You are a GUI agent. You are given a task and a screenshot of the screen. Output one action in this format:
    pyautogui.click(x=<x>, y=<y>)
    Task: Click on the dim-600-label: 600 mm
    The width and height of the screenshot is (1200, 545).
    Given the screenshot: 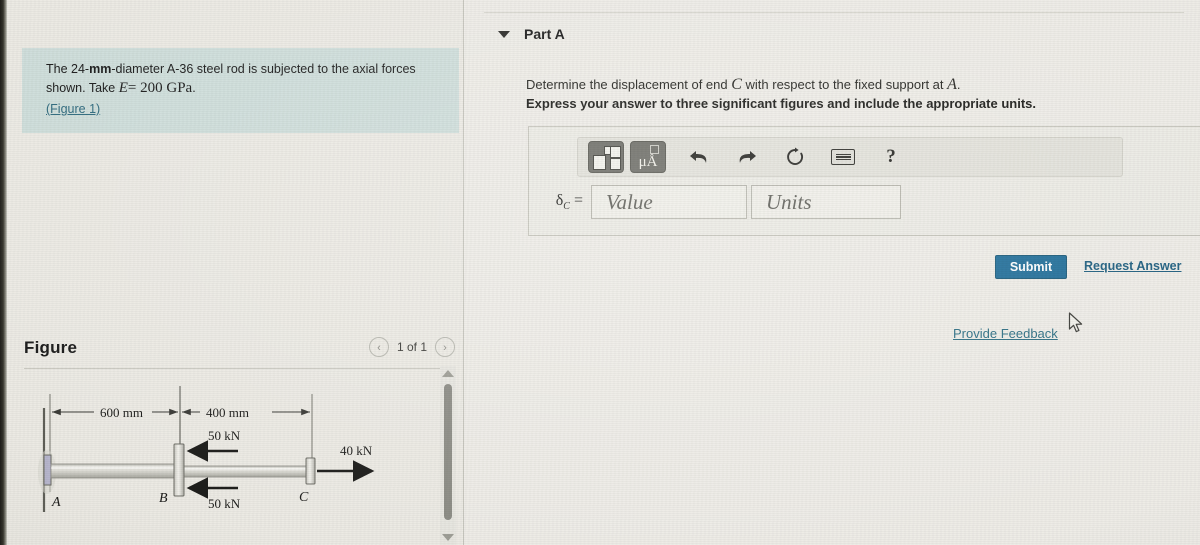 What is the action you would take?
    pyautogui.click(x=121, y=412)
    